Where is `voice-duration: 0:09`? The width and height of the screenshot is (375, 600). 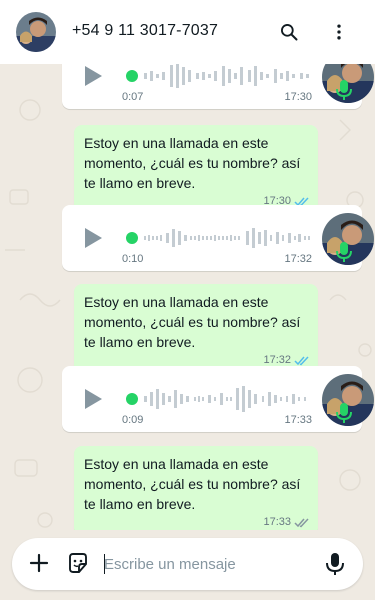
voice-duration: 0:09 is located at coordinates (133, 420).